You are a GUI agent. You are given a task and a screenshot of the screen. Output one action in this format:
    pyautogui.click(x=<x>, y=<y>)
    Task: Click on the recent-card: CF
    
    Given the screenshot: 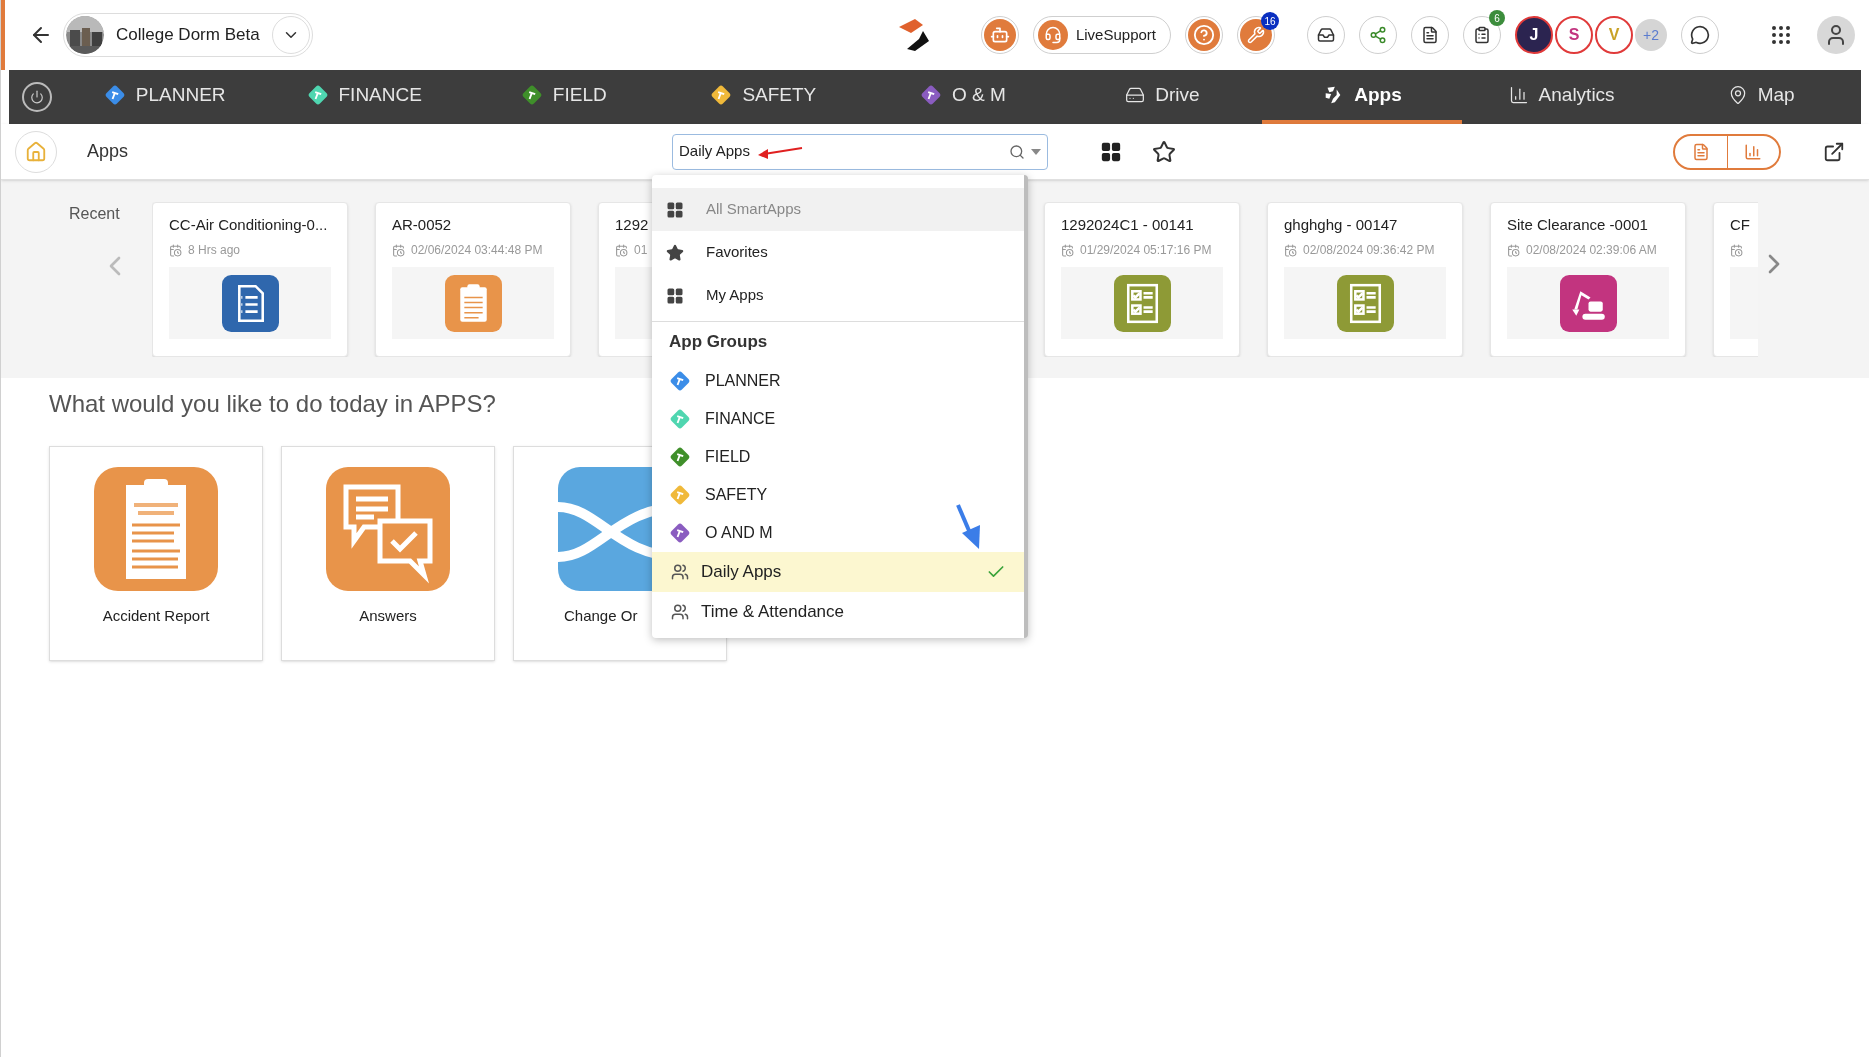 What is the action you would take?
    pyautogui.click(x=1735, y=279)
    